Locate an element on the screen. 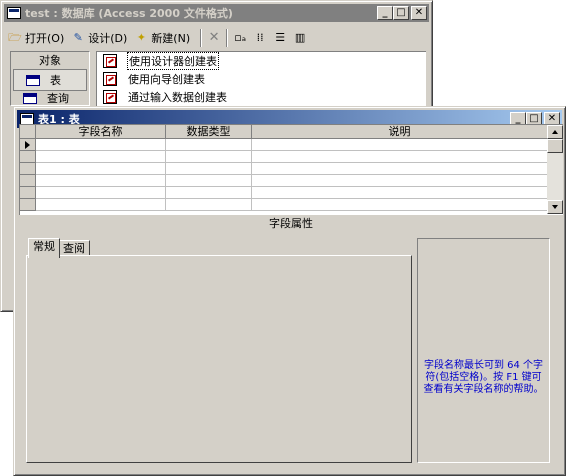  objects-item-label: 查询 is located at coordinates (58, 98).